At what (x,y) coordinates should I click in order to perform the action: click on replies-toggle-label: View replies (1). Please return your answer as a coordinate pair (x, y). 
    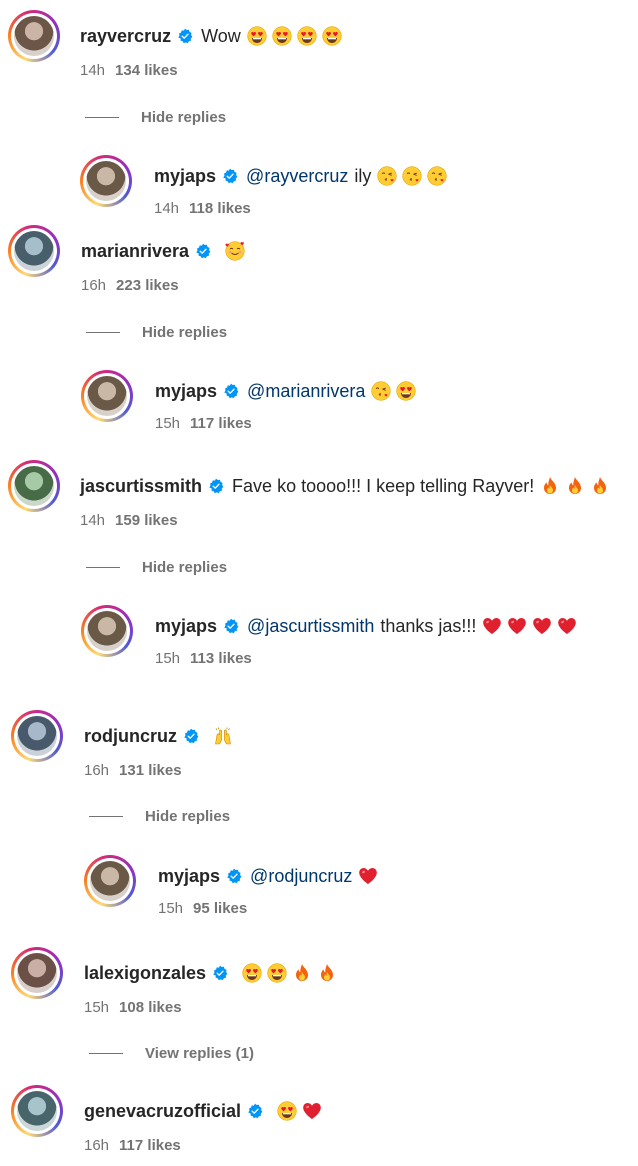
    Looking at the image, I should click on (199, 1053).